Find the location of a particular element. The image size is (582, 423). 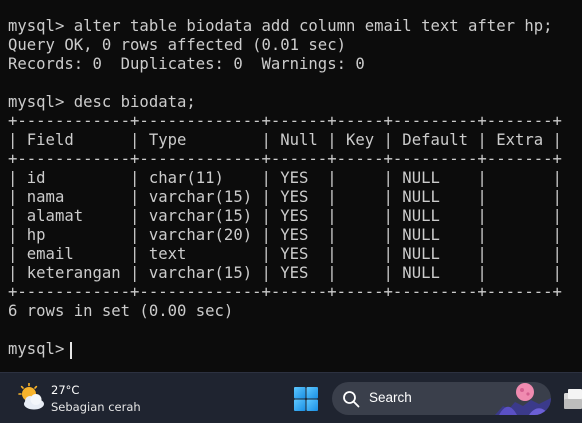

text-cursor is located at coordinates (71, 350).